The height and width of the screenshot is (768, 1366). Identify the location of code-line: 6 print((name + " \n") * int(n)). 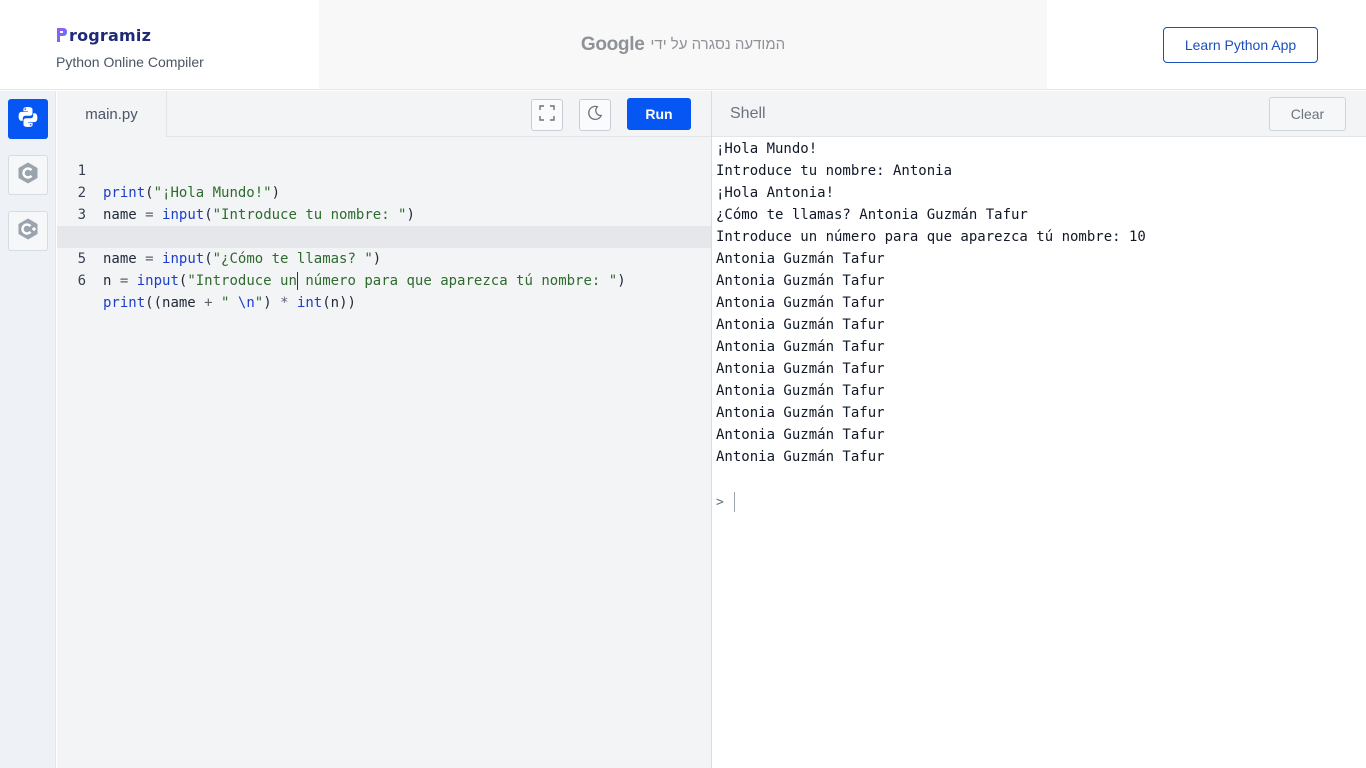
(384, 279).